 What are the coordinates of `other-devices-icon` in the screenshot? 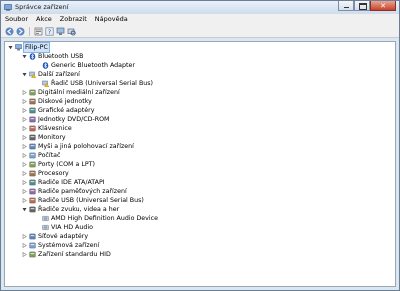 It's located at (33, 75).